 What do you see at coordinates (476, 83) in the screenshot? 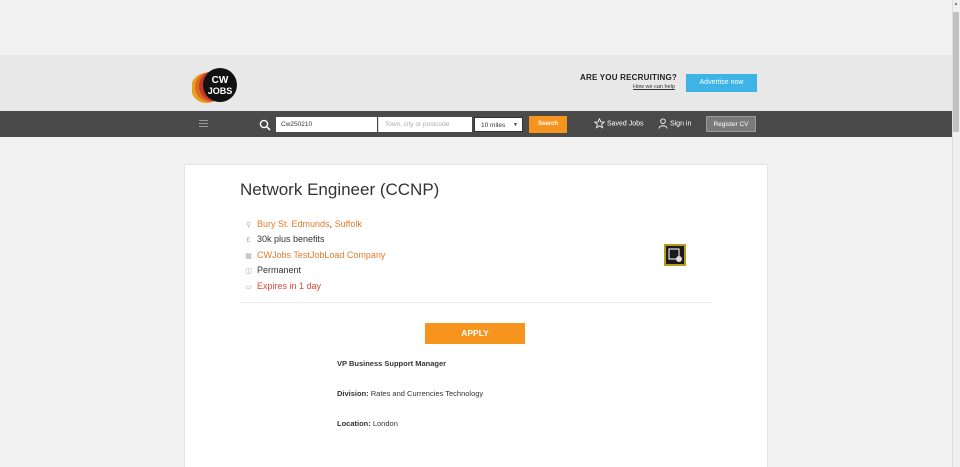
I see `site-header` at bounding box center [476, 83].